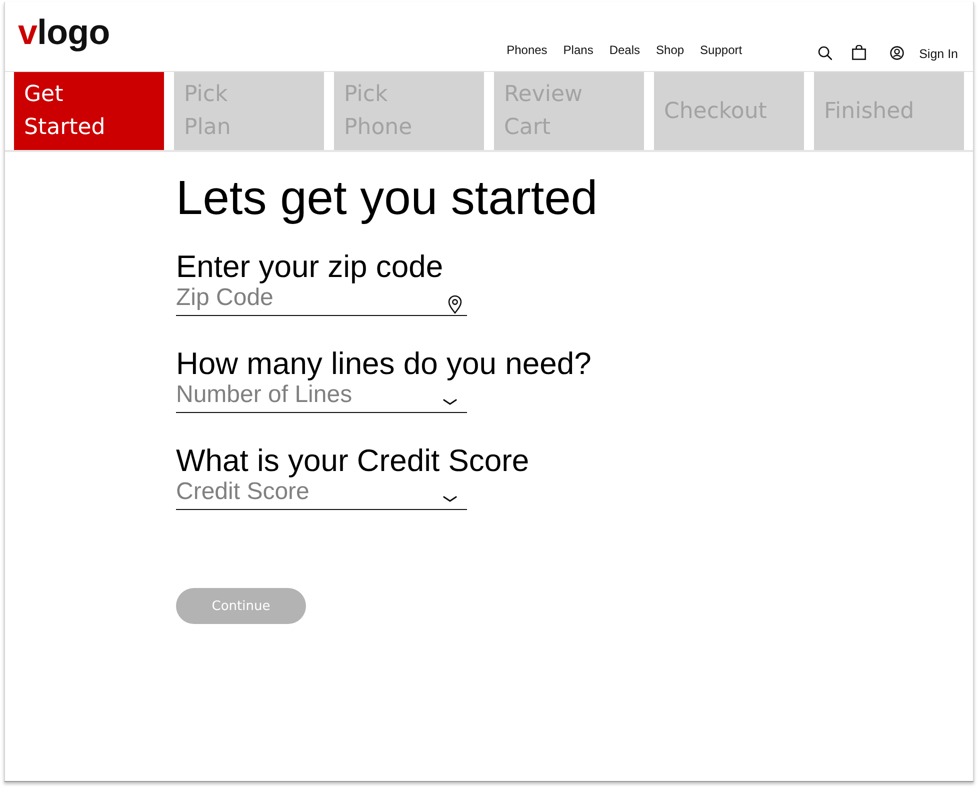 Image resolution: width=978 pixels, height=788 pixels. Describe the element at coordinates (321, 494) in the screenshot. I see `dropdown-field: Credit Score` at that location.